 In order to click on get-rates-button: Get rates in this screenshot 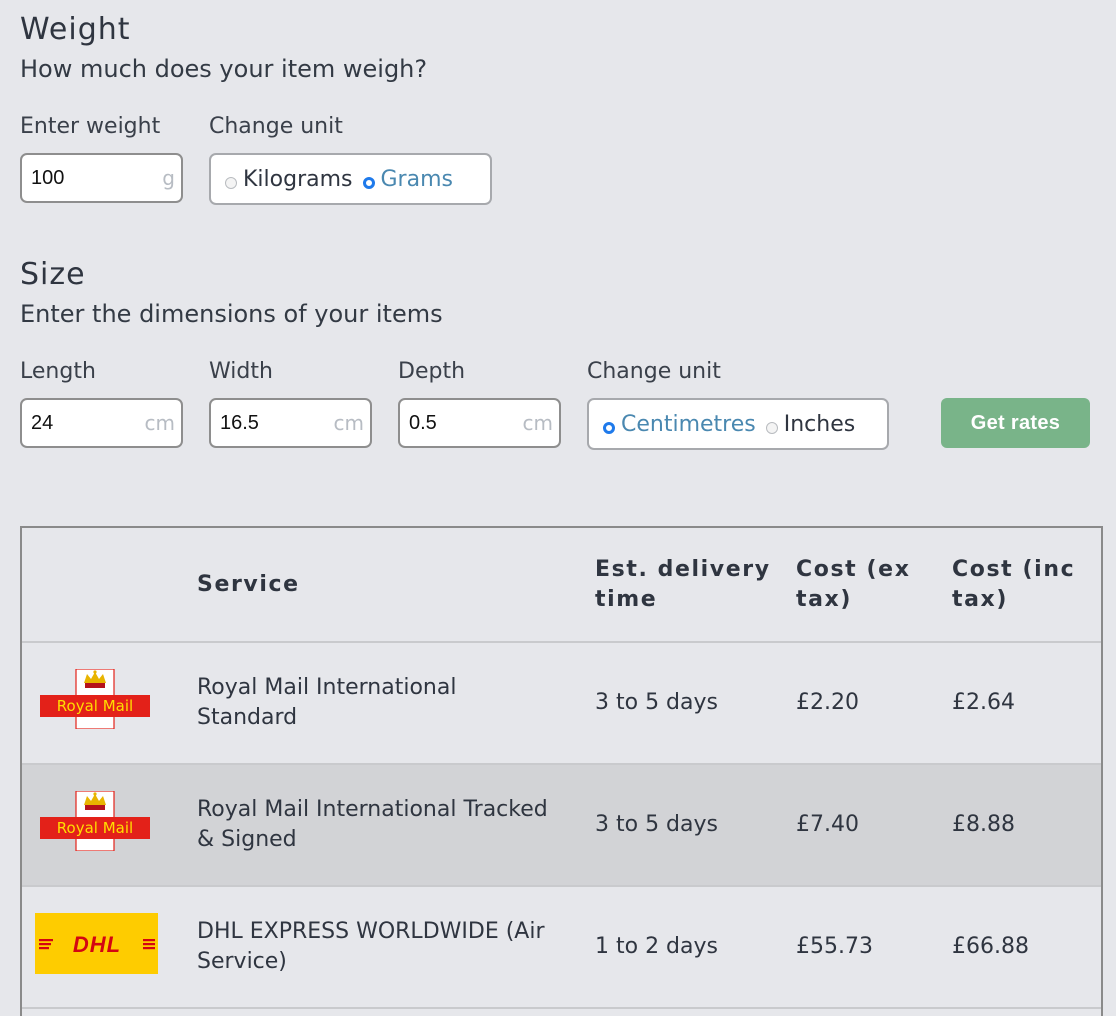, I will do `click(1015, 423)`.